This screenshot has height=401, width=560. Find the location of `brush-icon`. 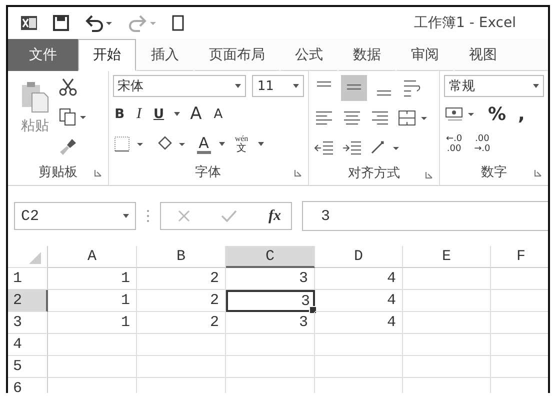

brush-icon is located at coordinates (68, 147).